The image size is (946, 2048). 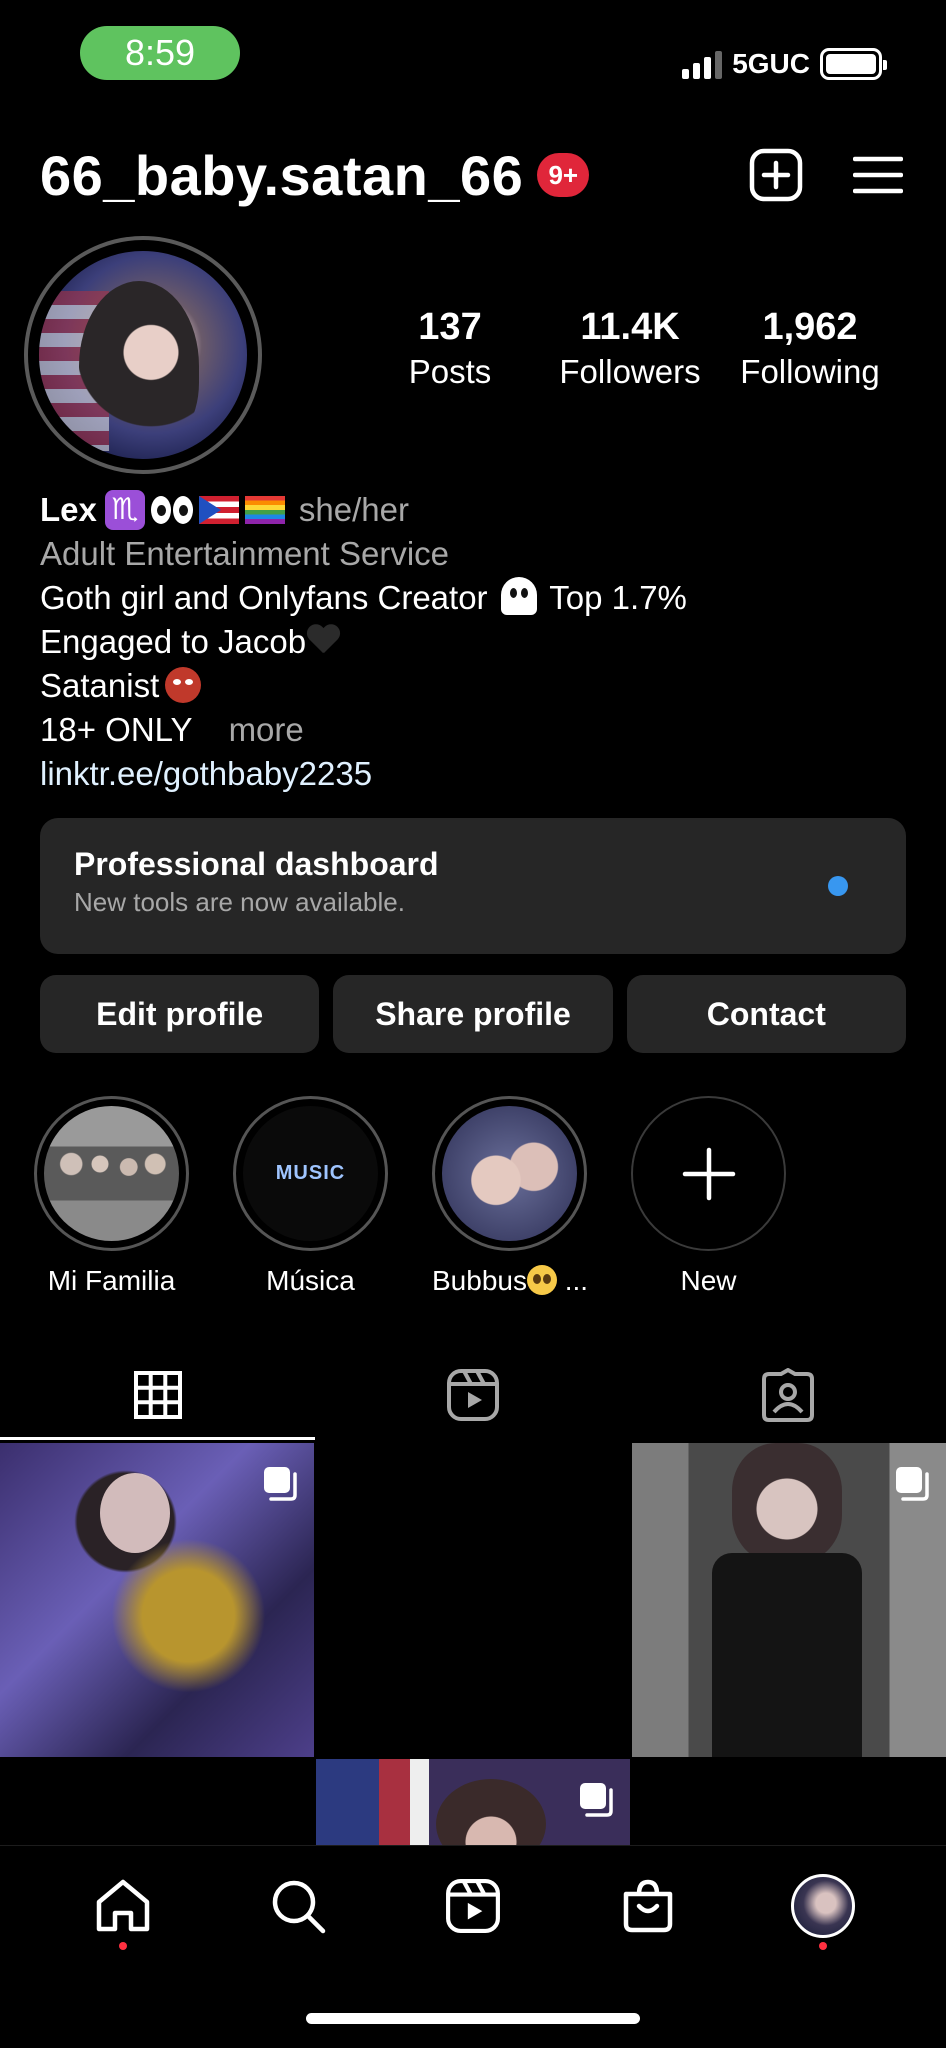 I want to click on followers-label: Followers, so click(x=630, y=371).